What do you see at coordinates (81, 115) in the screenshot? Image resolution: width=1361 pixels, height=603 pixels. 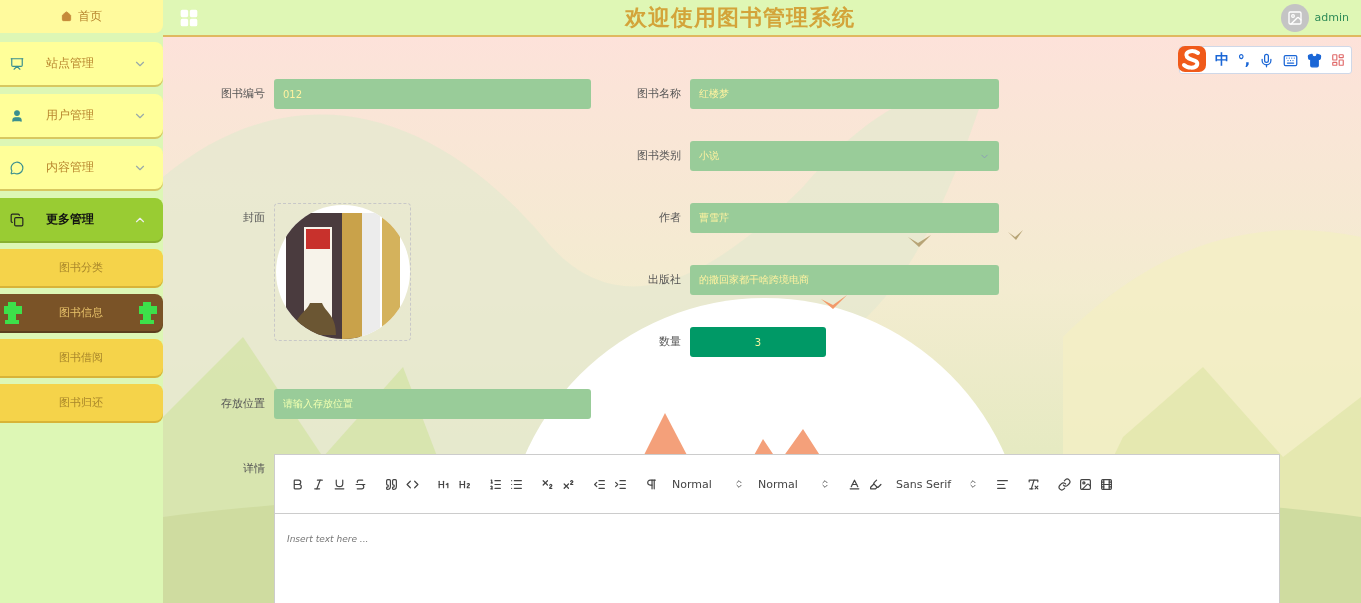 I see `sidebar-menu-item: 用户管理` at bounding box center [81, 115].